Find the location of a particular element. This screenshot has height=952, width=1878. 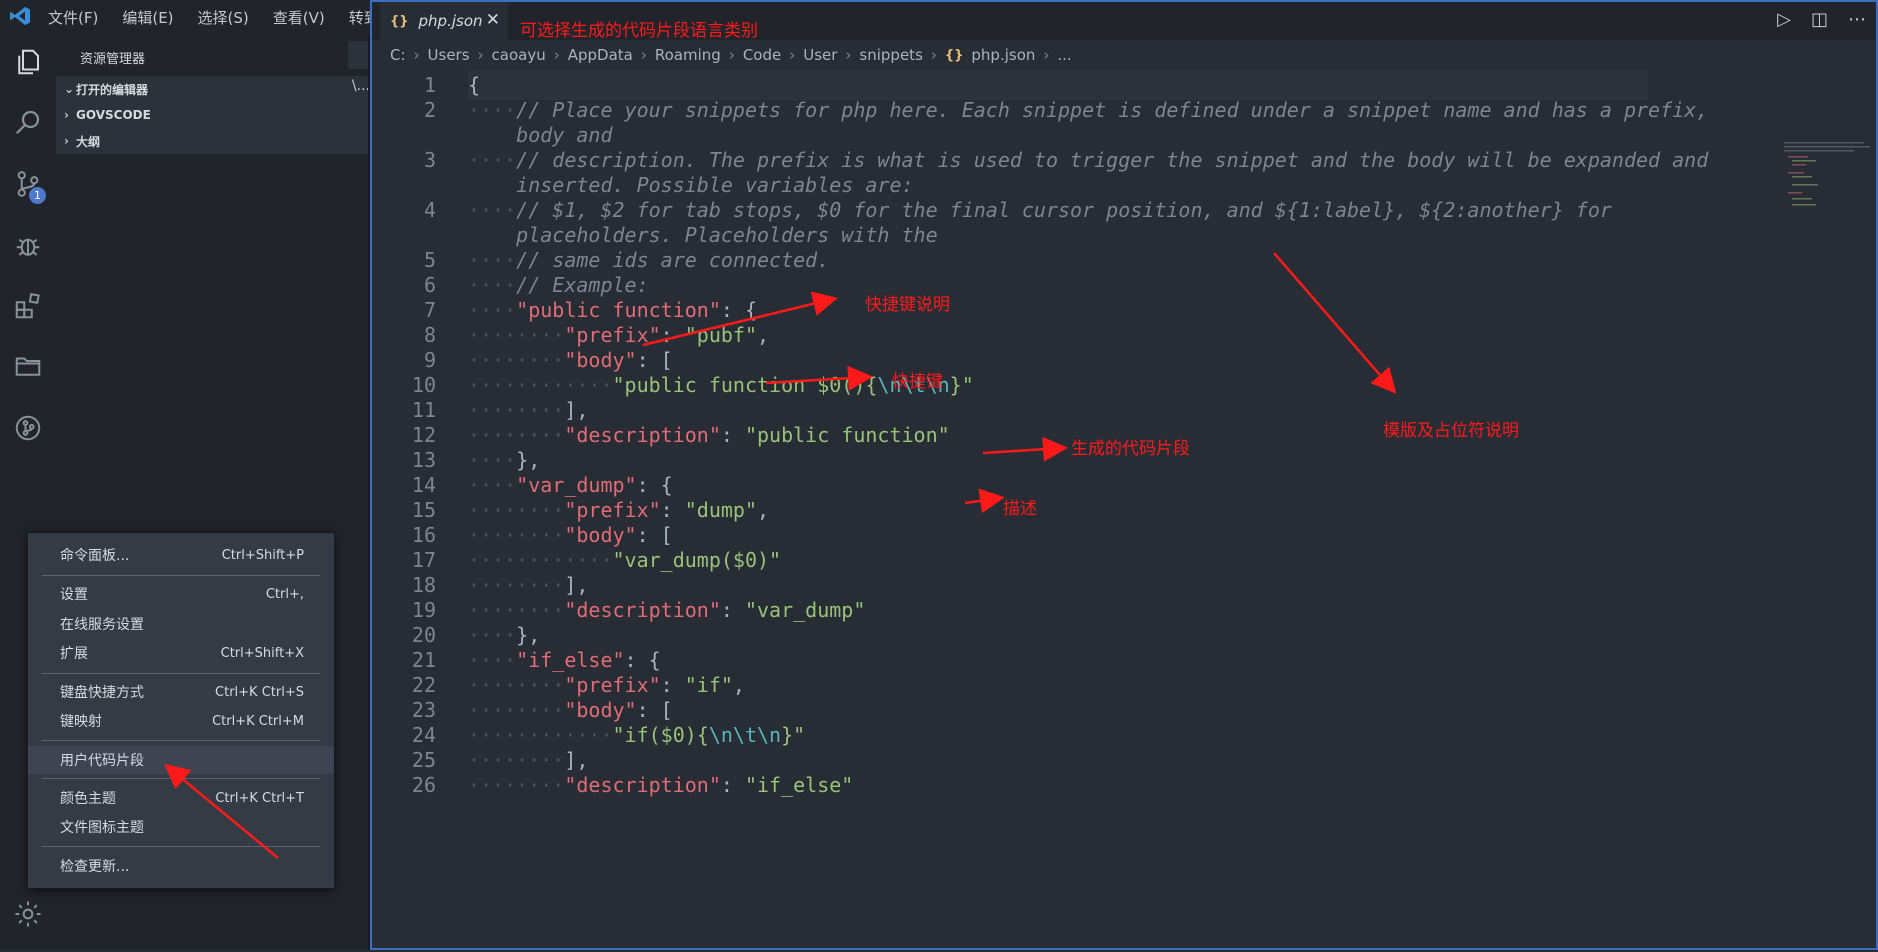

menu-item-file-icon-theme: 文件图标主题 is located at coordinates (181, 827).